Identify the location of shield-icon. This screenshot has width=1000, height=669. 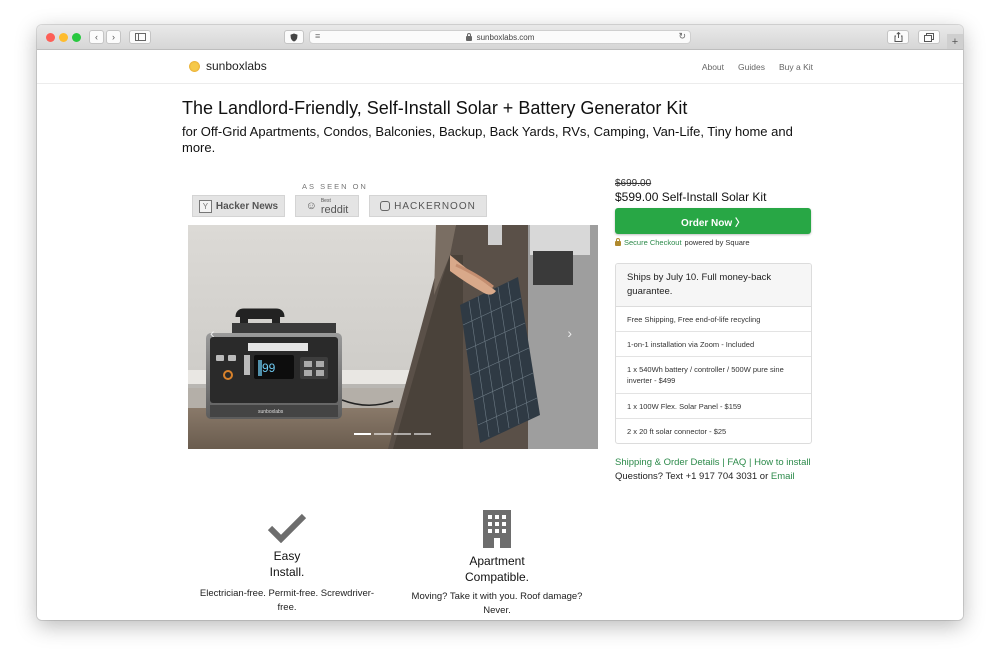
(294, 37).